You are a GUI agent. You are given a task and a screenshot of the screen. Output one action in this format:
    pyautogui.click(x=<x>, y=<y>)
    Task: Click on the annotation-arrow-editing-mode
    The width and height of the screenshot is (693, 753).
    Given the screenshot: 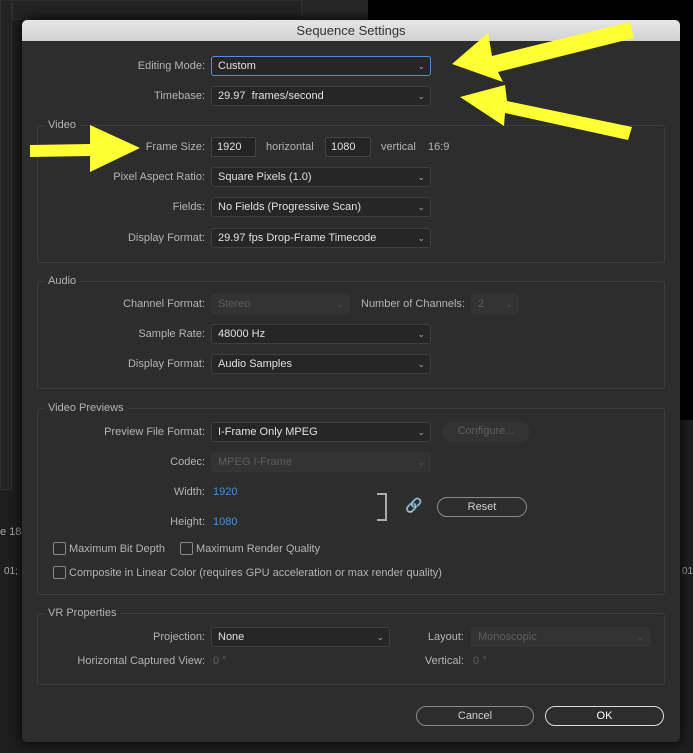 What is the action you would take?
    pyautogui.click(x=543, y=52)
    